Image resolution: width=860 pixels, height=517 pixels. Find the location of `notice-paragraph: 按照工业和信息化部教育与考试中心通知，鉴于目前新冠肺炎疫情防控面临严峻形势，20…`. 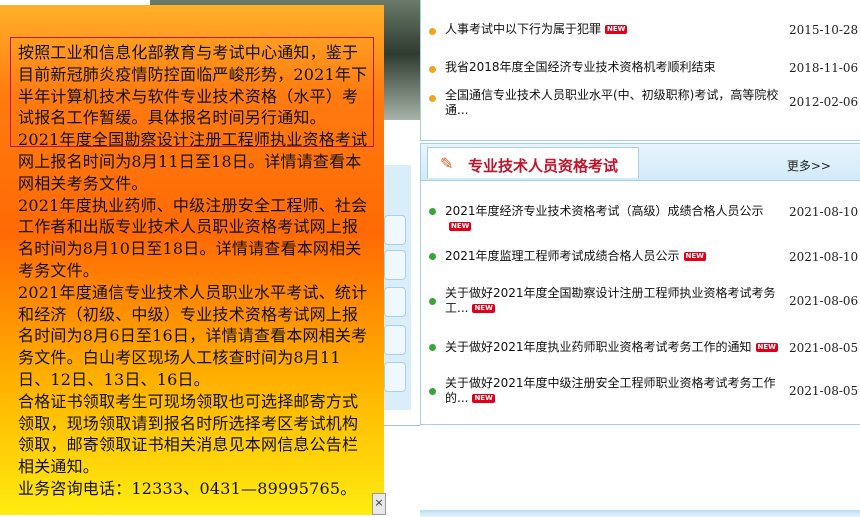

notice-paragraph: 按照工业和信息化部教育与考试中心通知，鉴于目前新冠肺炎疫情防控面临严峻形势，20… is located at coordinates (193, 85).